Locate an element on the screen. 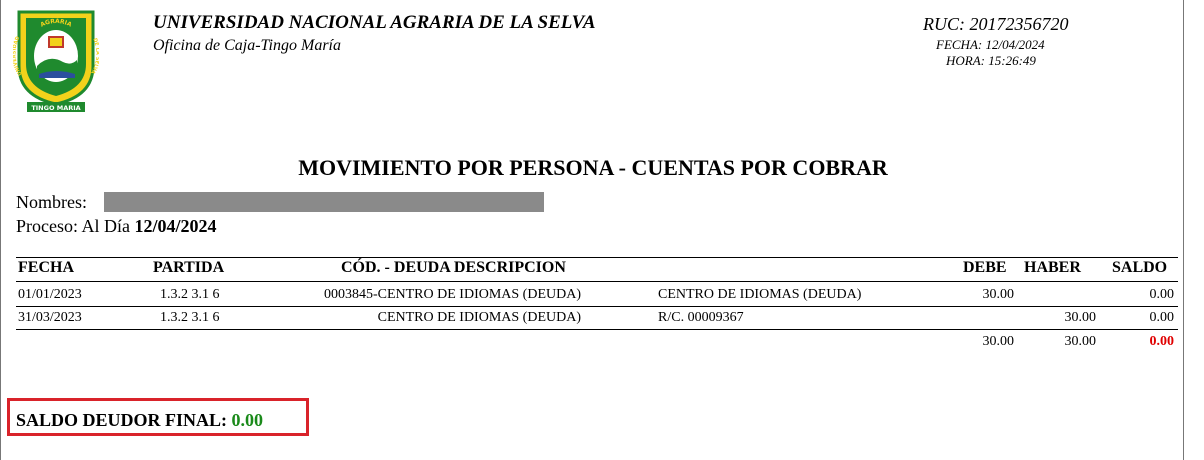  totals-rule is located at coordinates (597, 329).